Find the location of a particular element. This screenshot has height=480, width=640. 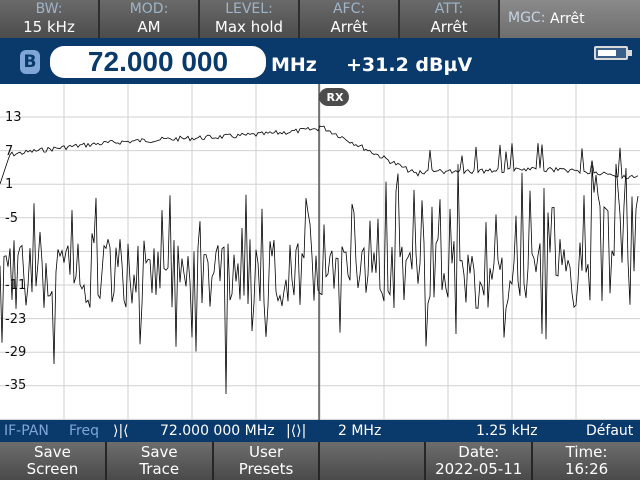

frequency-bar: B 72.000 000 MHz +31.2 dBµV is located at coordinates (320, 61).